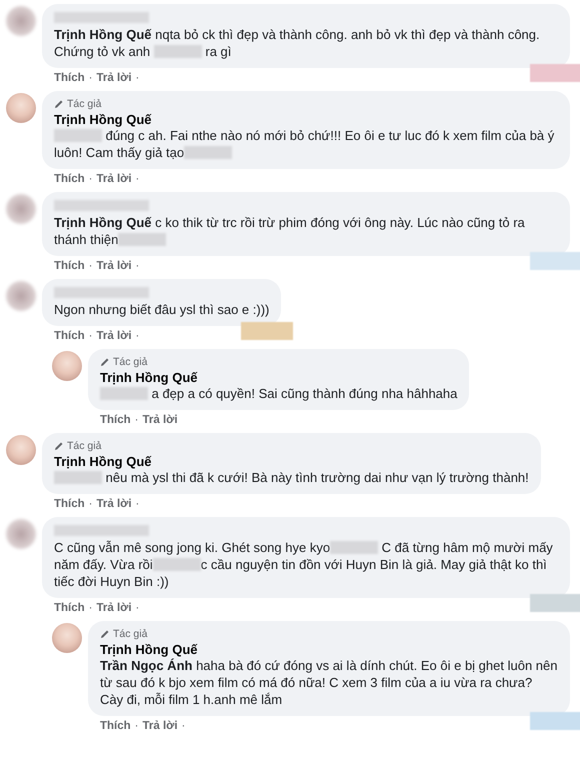 The image size is (580, 762). Describe the element at coordinates (304, 564) in the screenshot. I see `comment-text: C cũng vẫn mê song jong ki. Ghét song hye kyo C đã từng hâm mộ mười mấy năm đấy. Vừa rồi c cầu nguyện tin đồn với Huyn Bin là giả. May giả thật ko thì tiếc đời Huyn Bin :))` at that location.